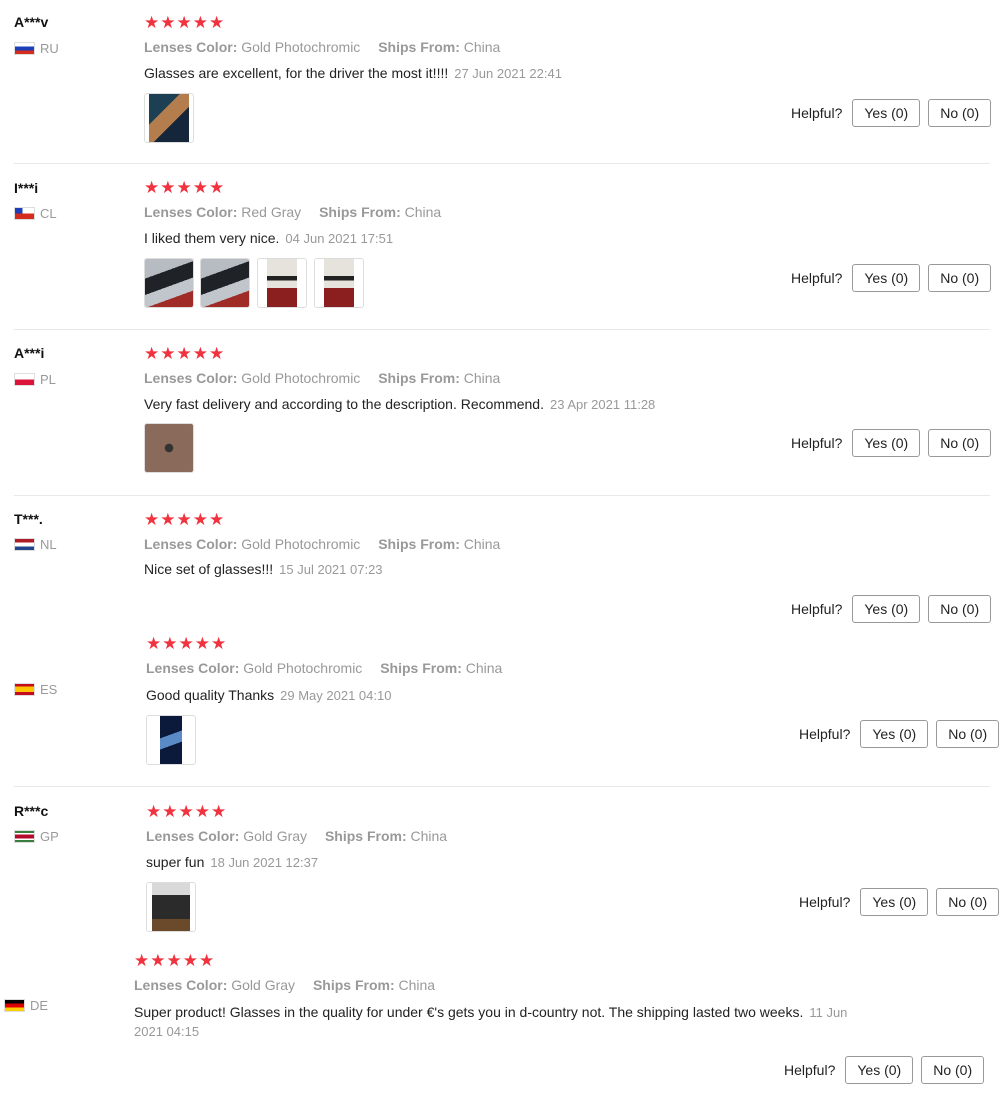 Image resolution: width=1000 pixels, height=1104 pixels. Describe the element at coordinates (48, 379) in the screenshot. I see `country-code: PL` at that location.